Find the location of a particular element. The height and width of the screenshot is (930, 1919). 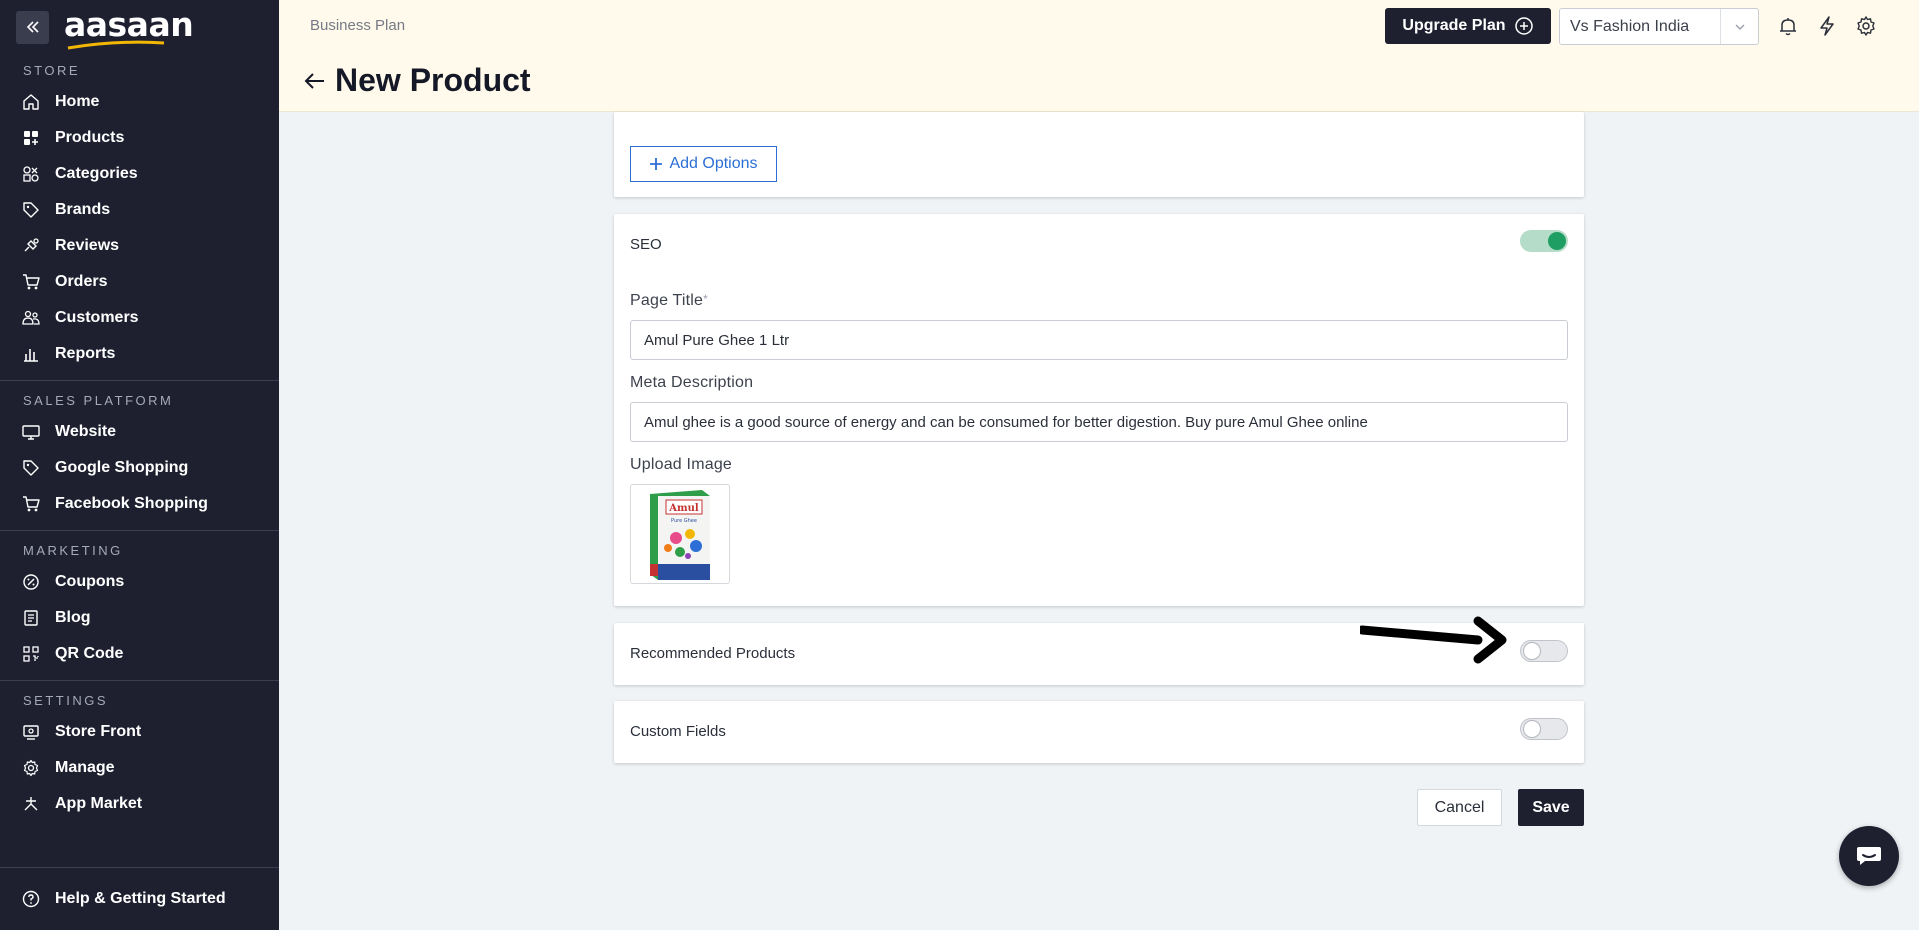

recommended-products-title: Recommended Products is located at coordinates (713, 653).